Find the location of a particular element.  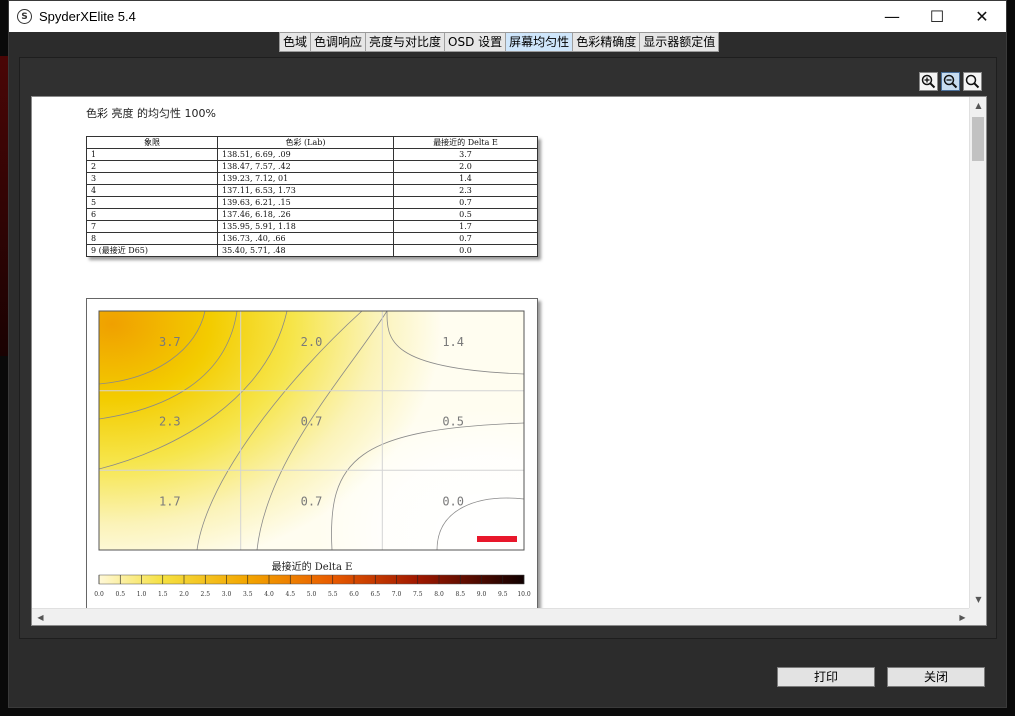

zoom-fit-icon is located at coordinates (972, 81).